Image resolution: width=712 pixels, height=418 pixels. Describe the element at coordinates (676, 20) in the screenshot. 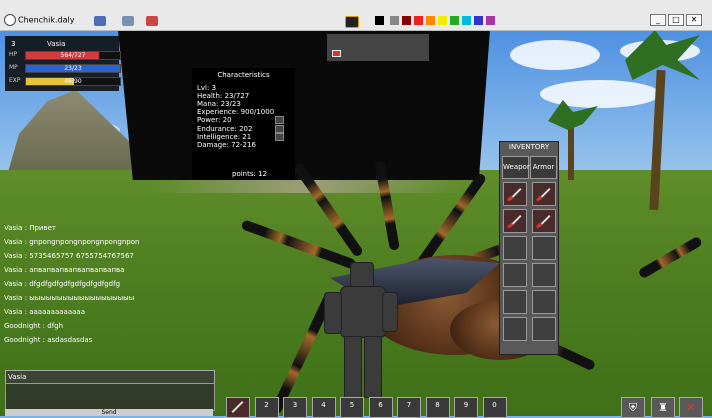

I see `maximize-button: □` at that location.